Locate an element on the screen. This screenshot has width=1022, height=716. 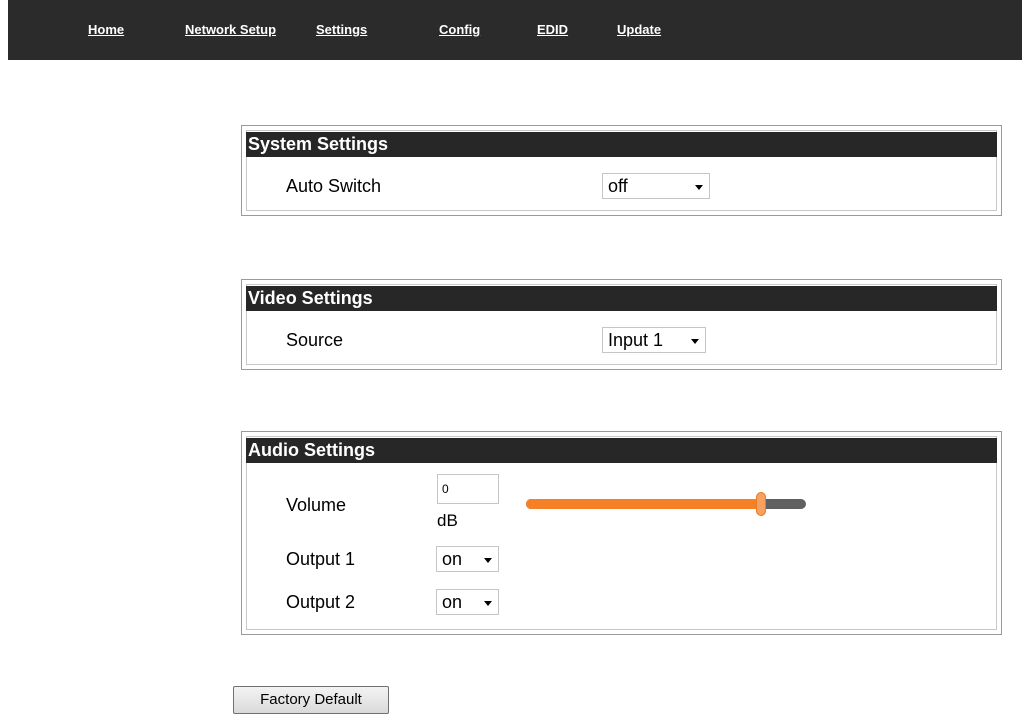
output1-select: on is located at coordinates (467, 559).